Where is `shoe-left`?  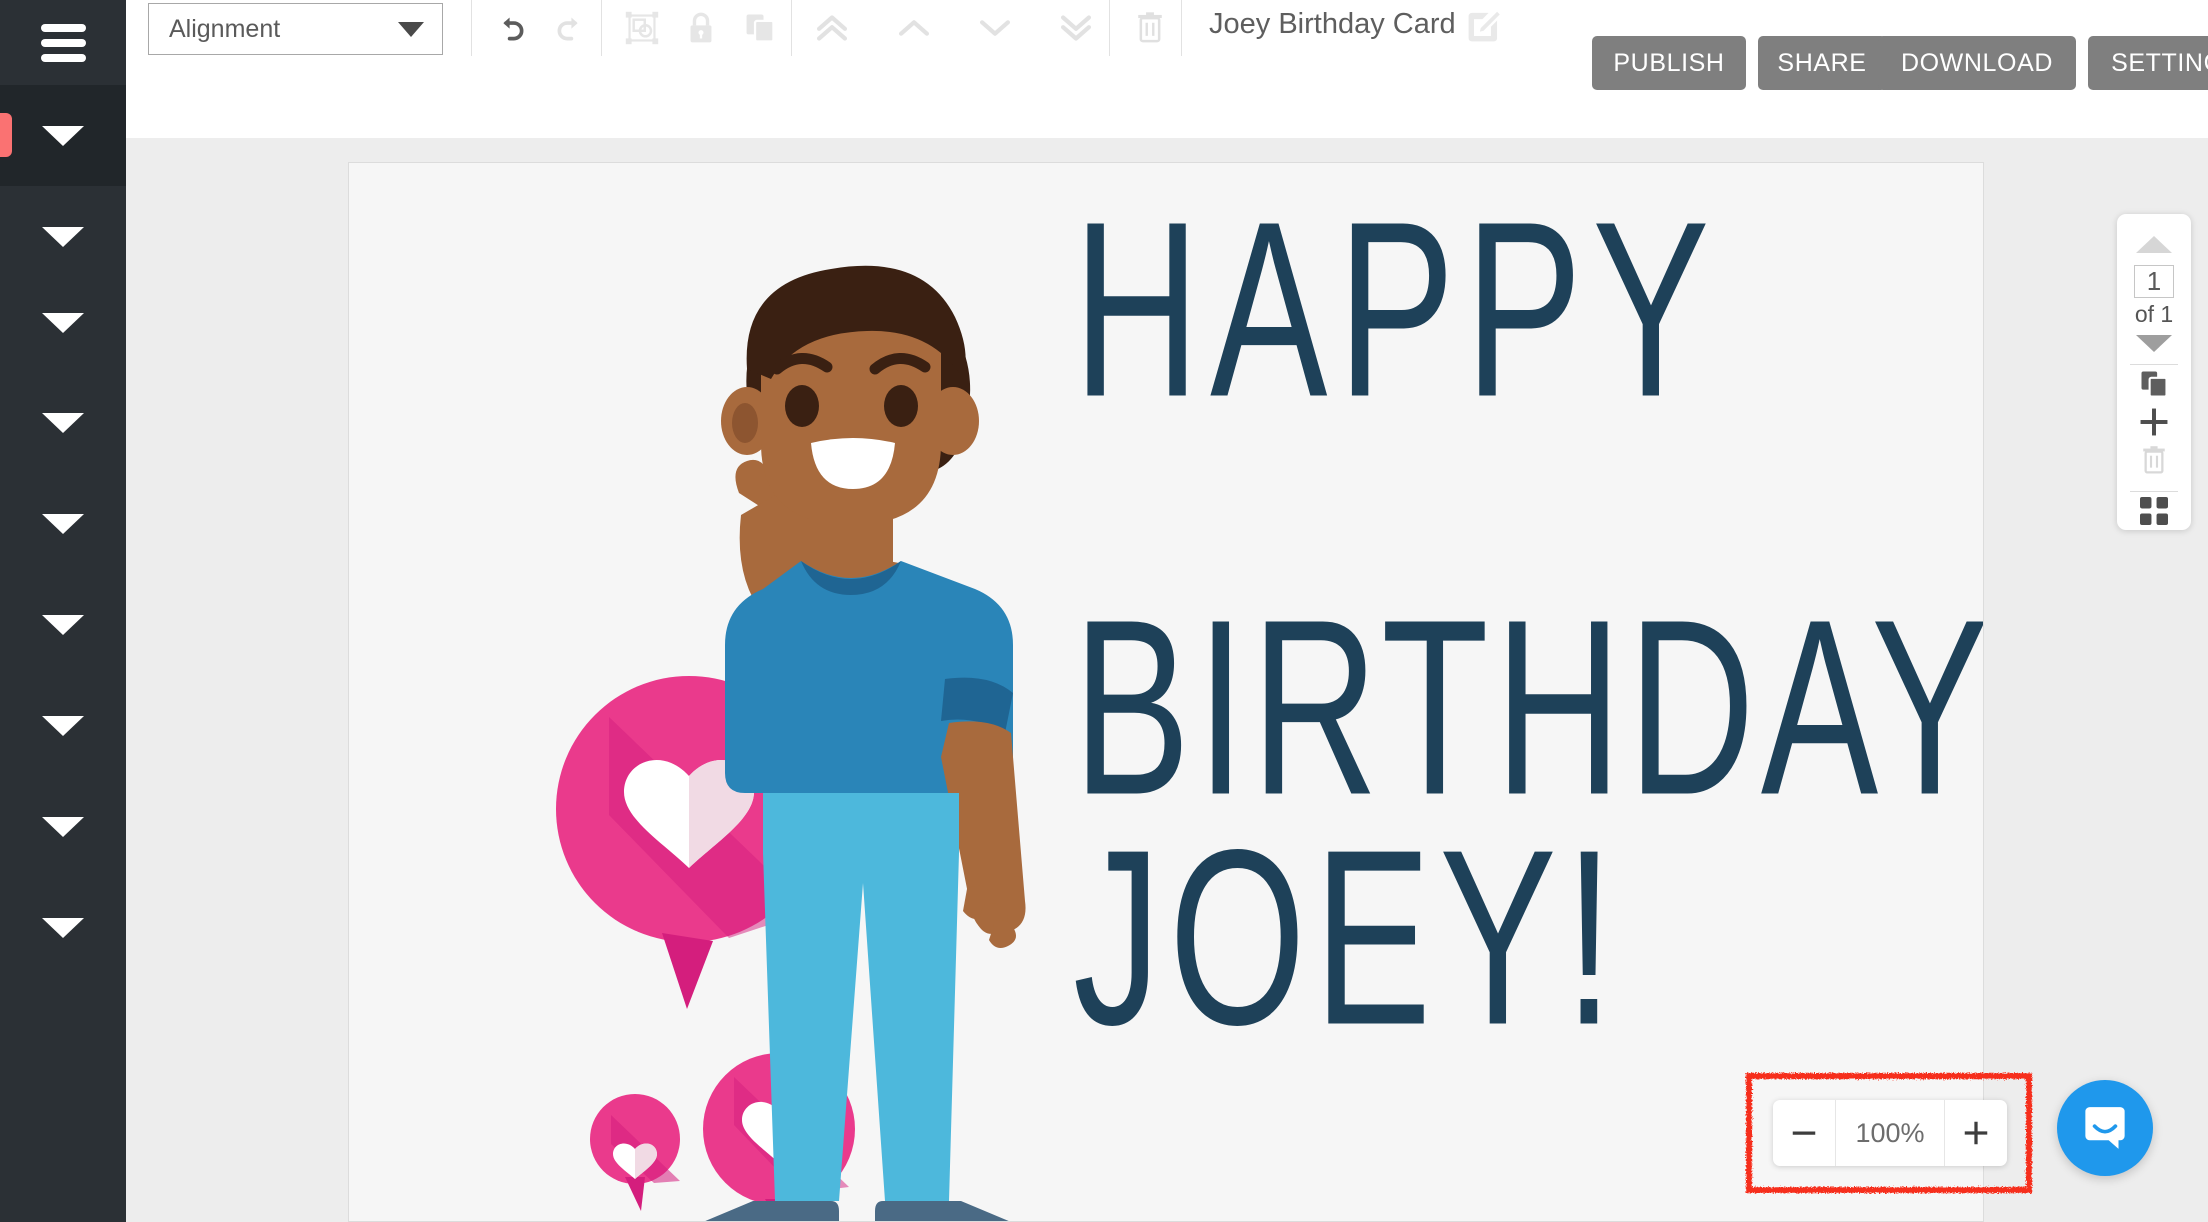 shoe-left is located at coordinates (772, 1211).